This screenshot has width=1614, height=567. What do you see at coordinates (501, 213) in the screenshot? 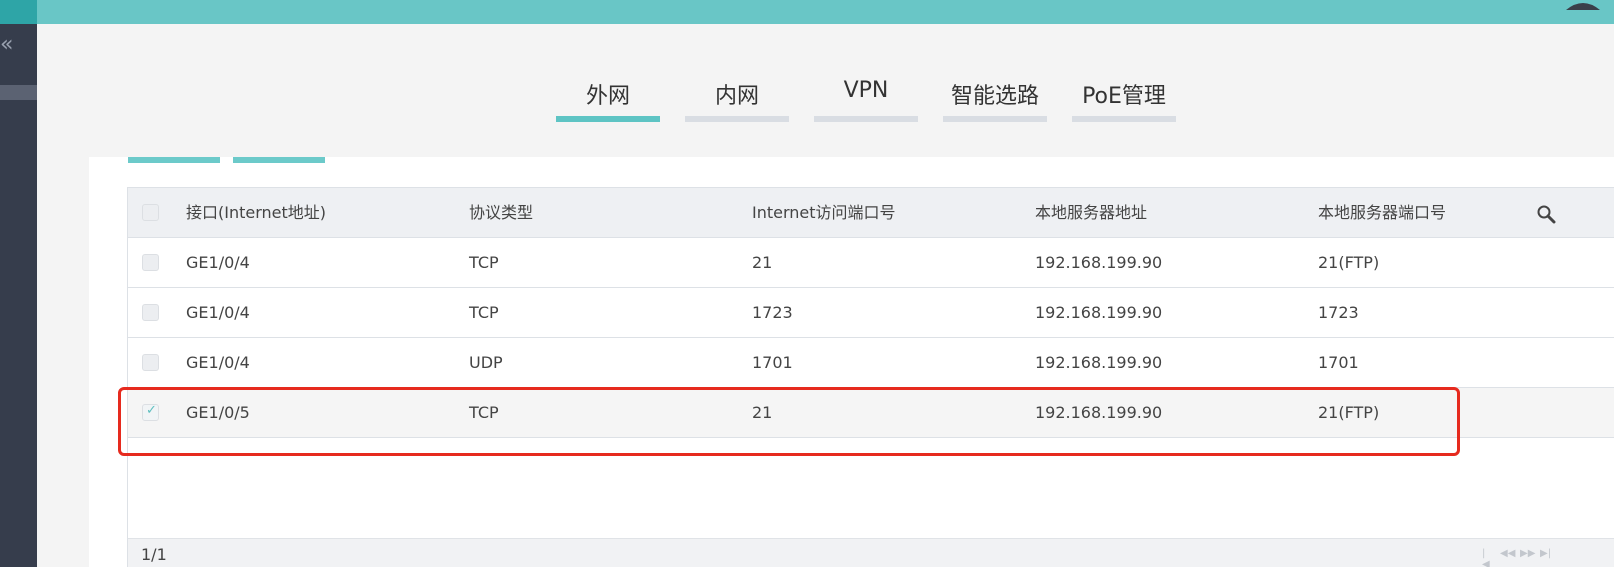
I see `column-header-protocol: 协议类型` at bounding box center [501, 213].